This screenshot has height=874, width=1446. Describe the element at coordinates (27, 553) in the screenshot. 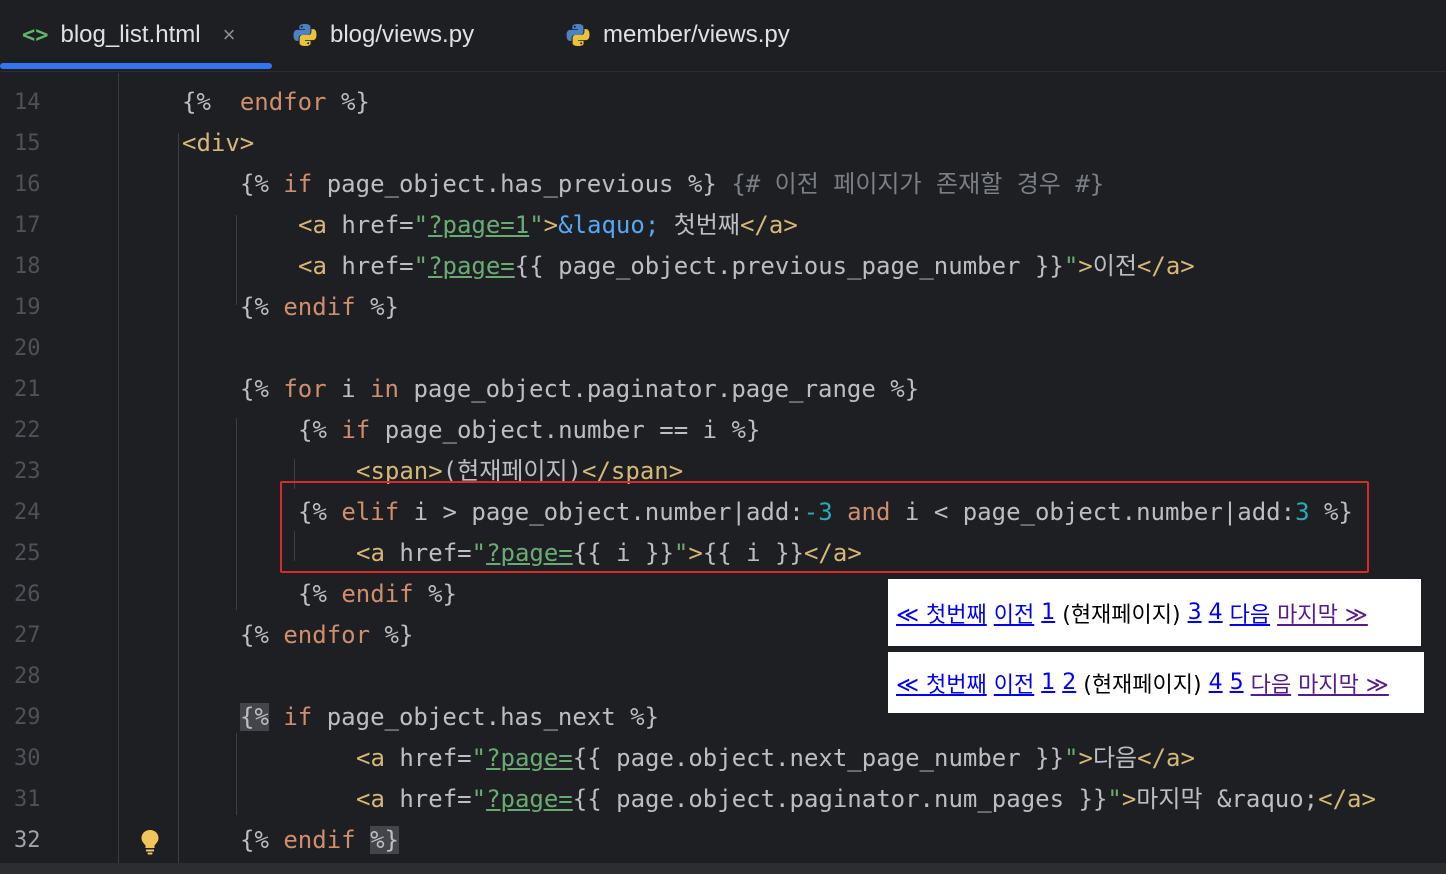

I see `line-number: 25` at that location.